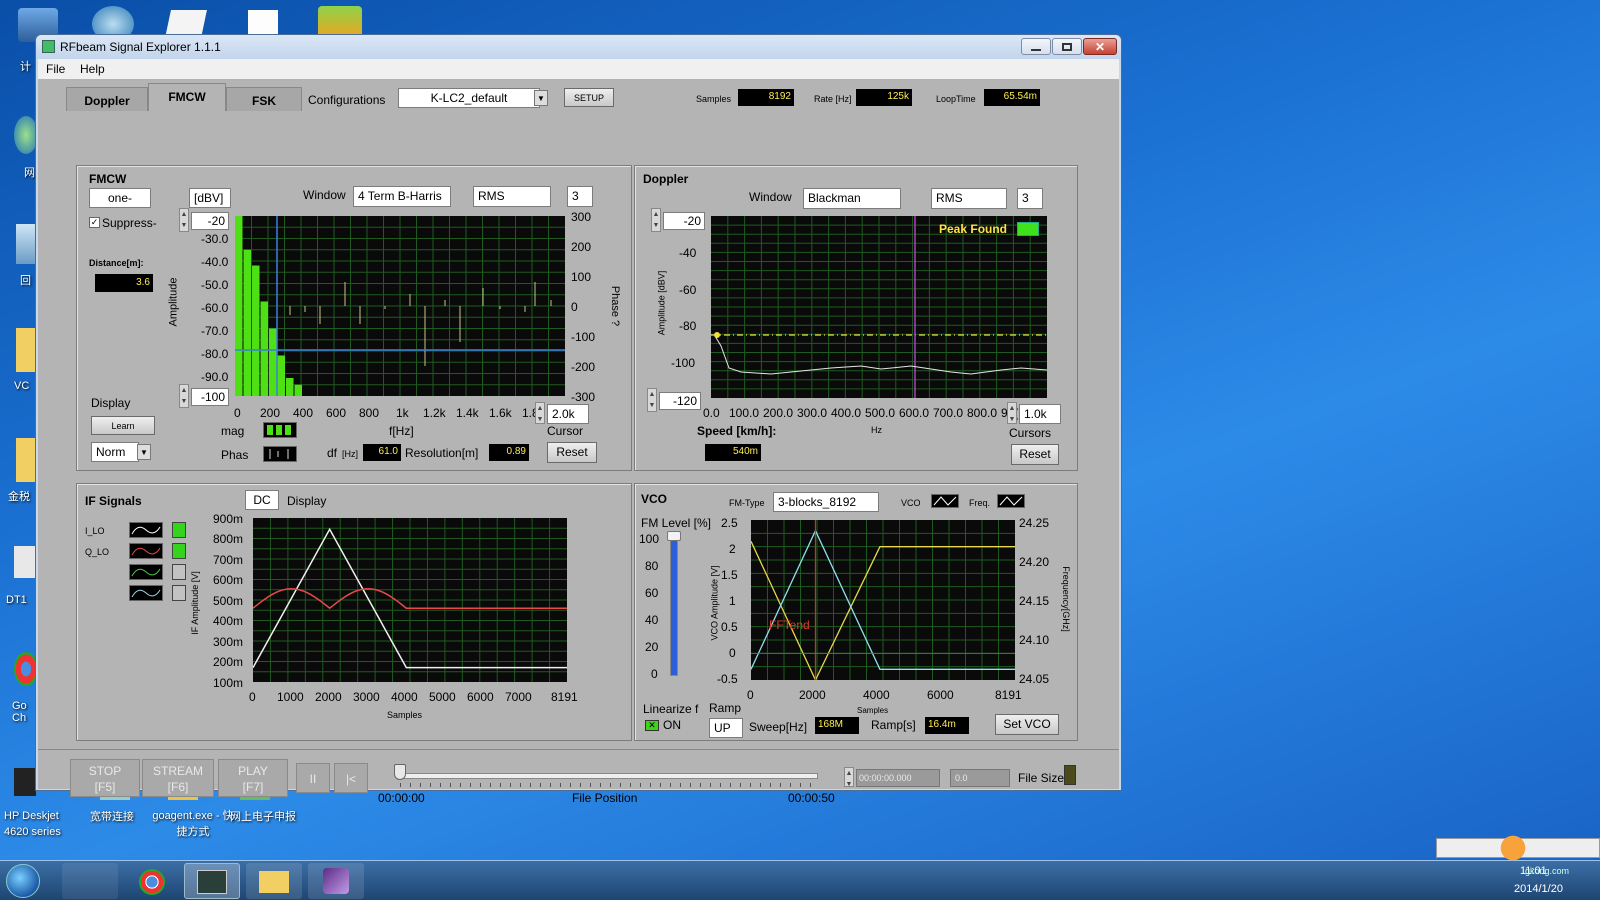 The image size is (1600, 900). Describe the element at coordinates (179, 551) in the screenshot. I see `channel-2-toggle` at that location.